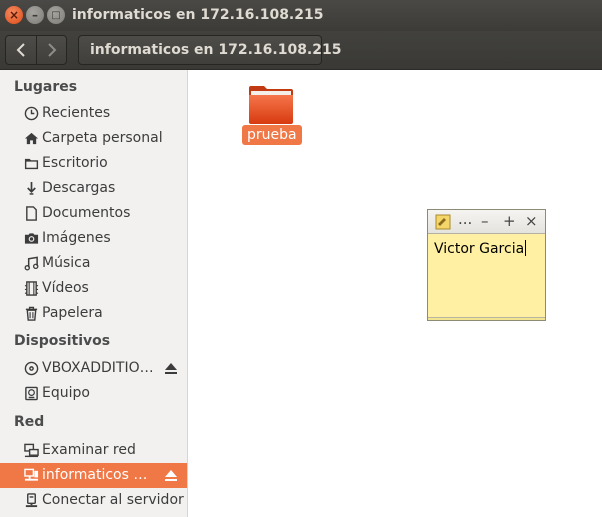 This screenshot has width=602, height=517. I want to click on sidebar-item-label: Examinar red, so click(89, 450).